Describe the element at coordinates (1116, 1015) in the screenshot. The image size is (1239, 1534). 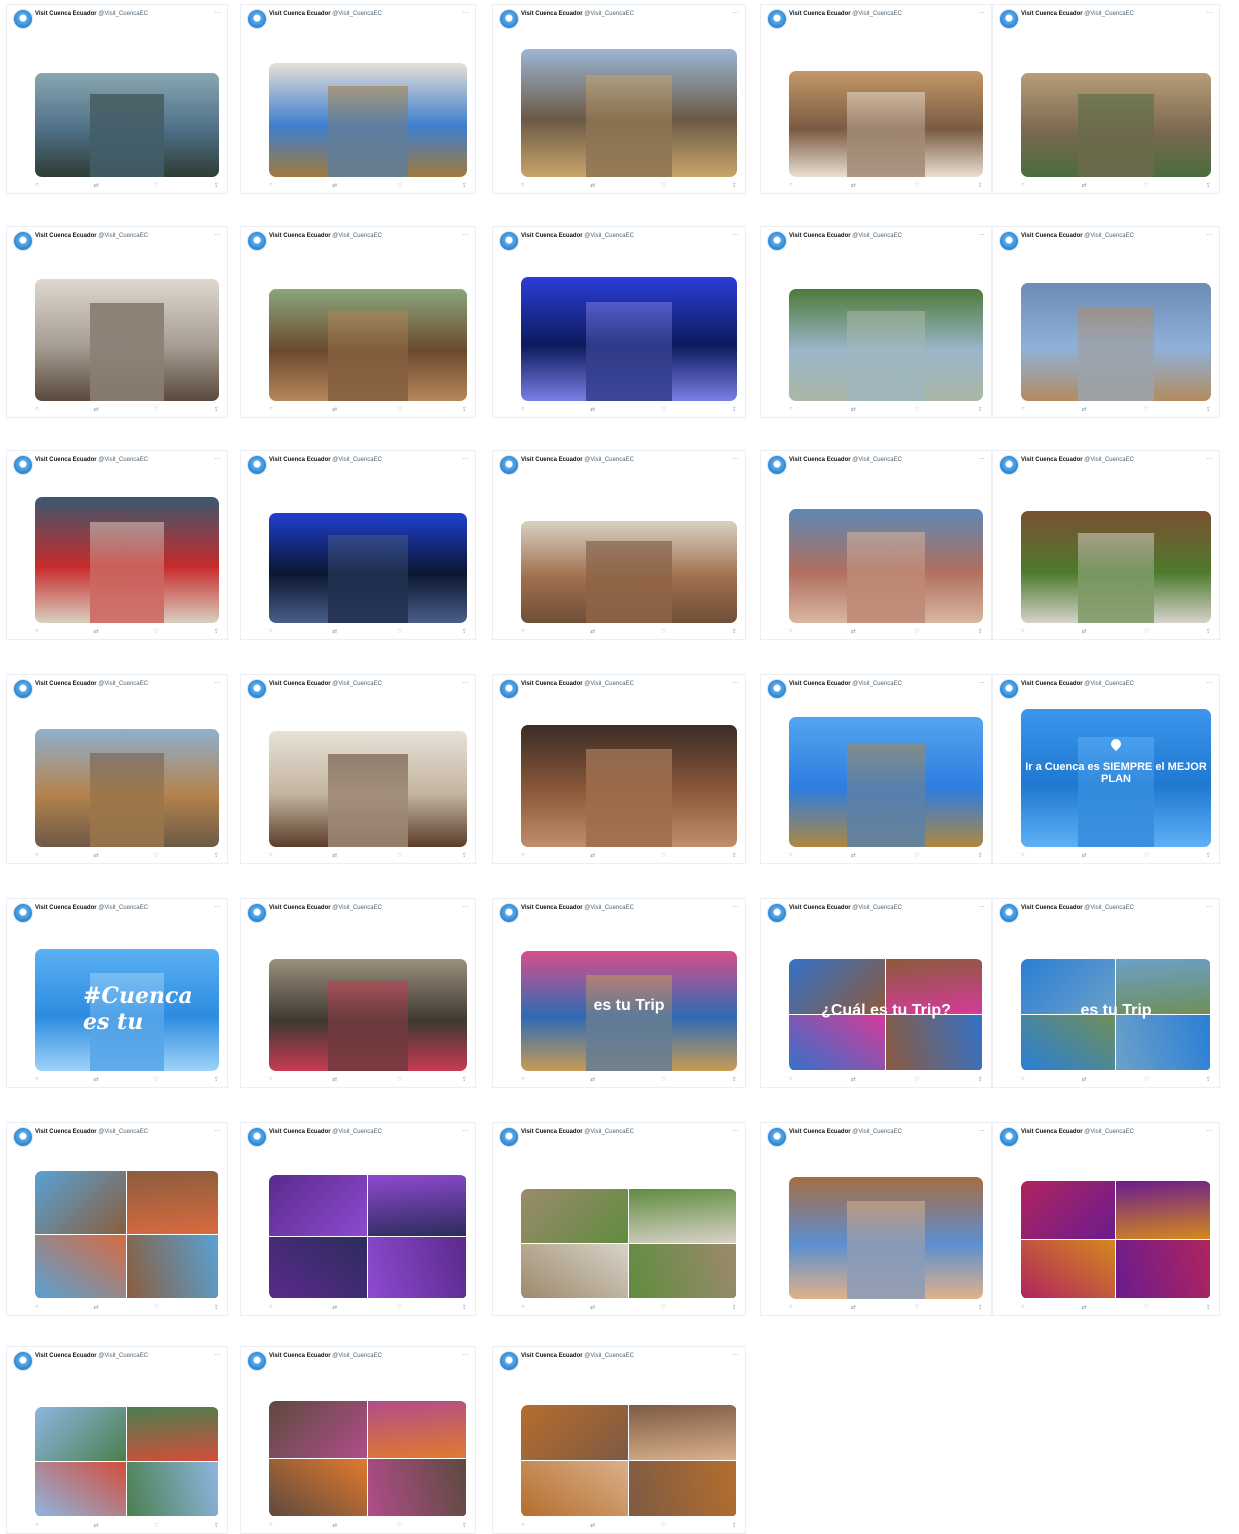
I see `tweet-media: es tu Trip` at that location.